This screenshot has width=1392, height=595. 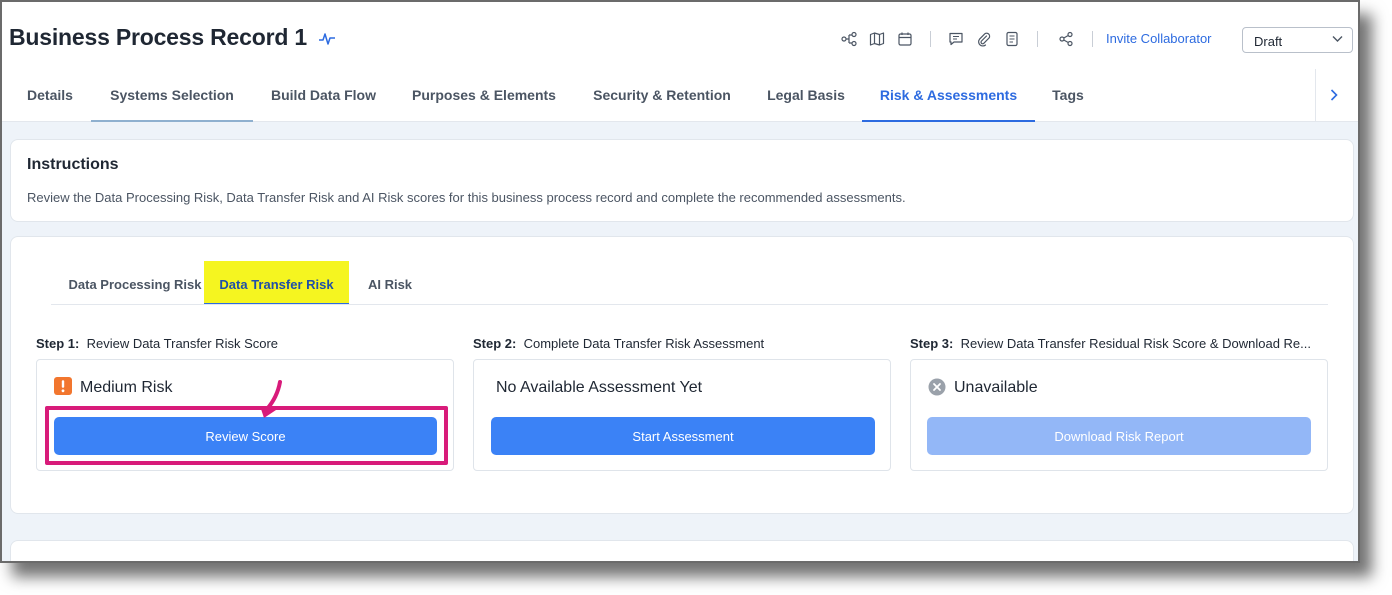 What do you see at coordinates (877, 39) in the screenshot?
I see `map-icon` at bounding box center [877, 39].